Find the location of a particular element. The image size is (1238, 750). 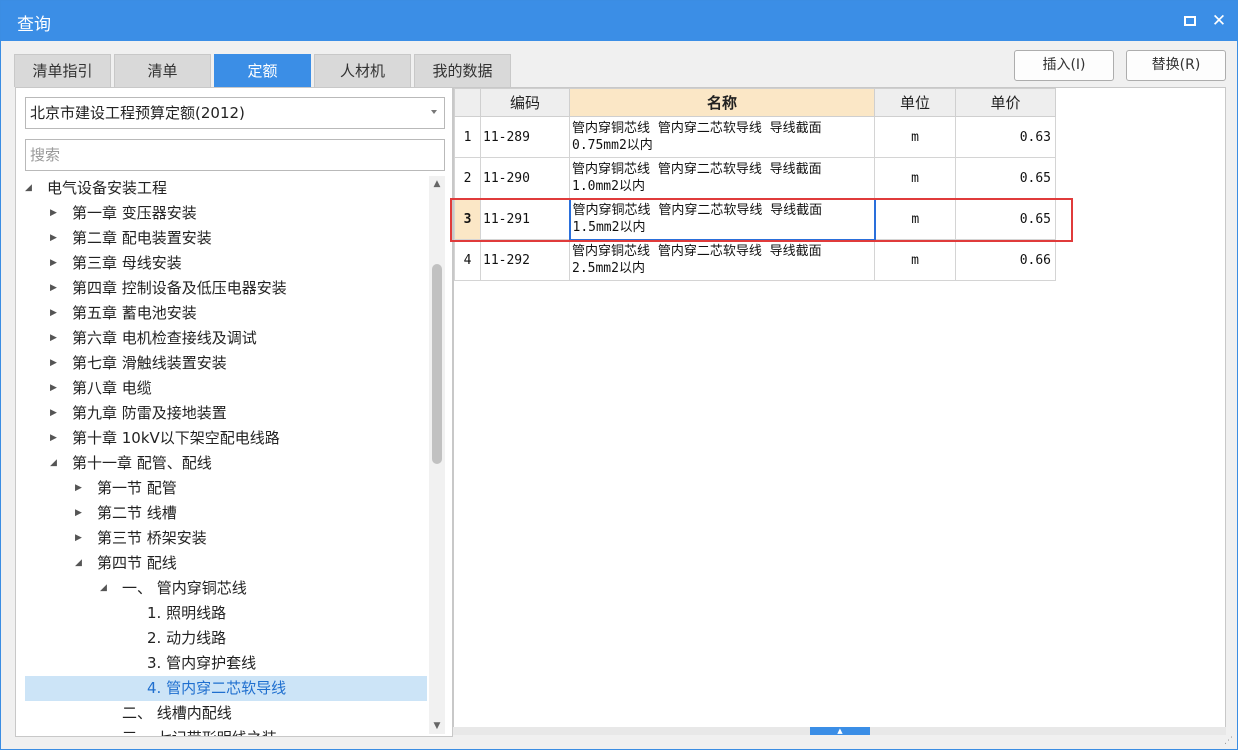

tree-node: ▶ 第三章 母线安装 is located at coordinates (226, 263).